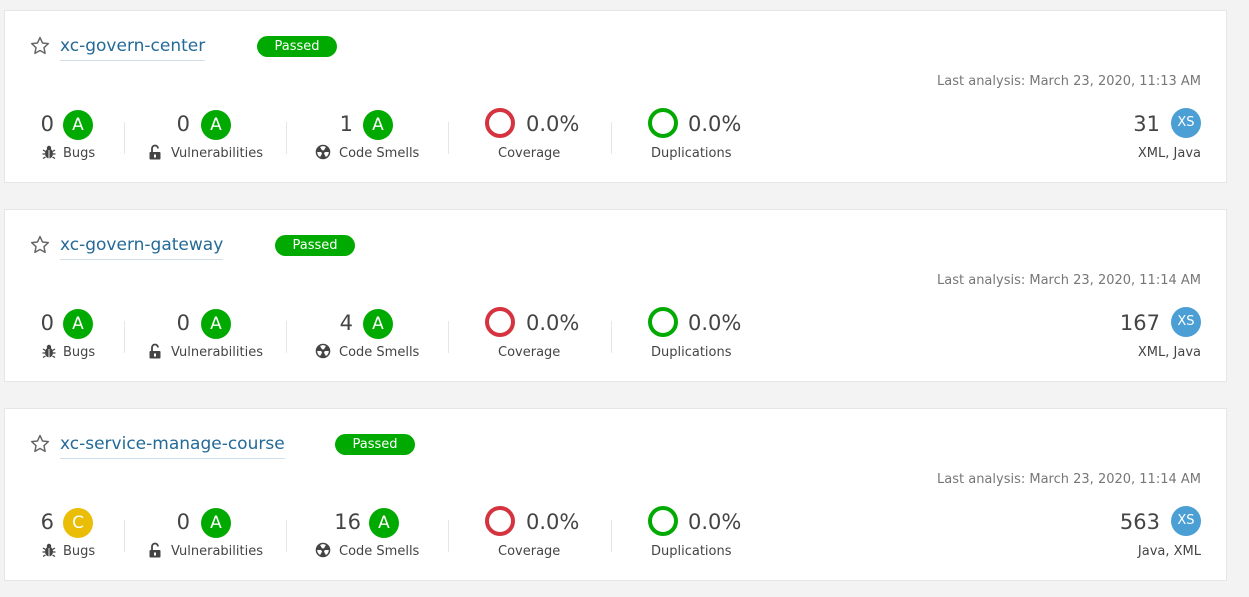  I want to click on code-smells-count: 16, so click(347, 522).